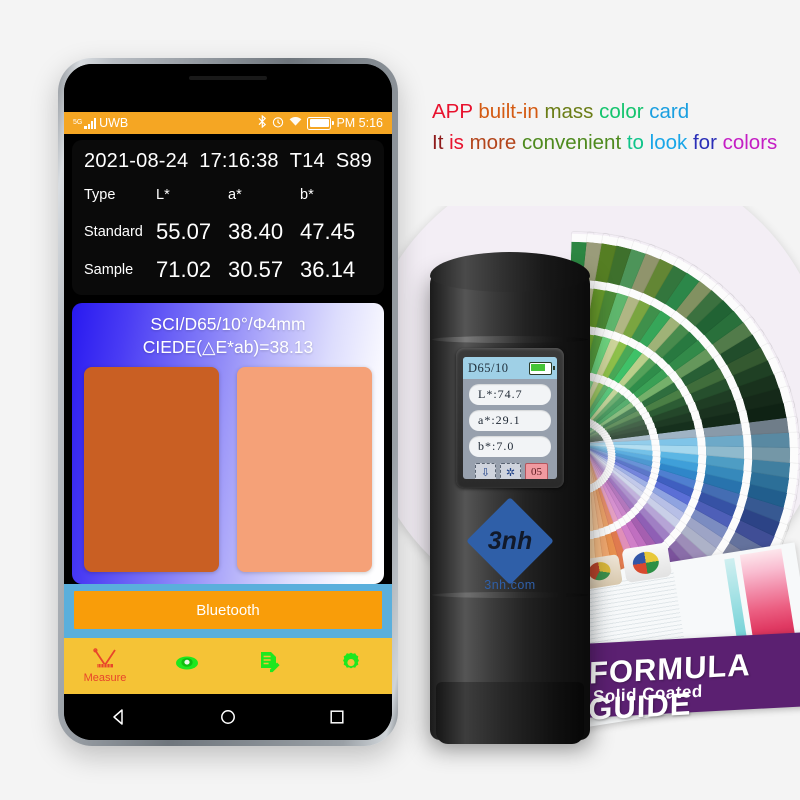 Image resolution: width=800 pixels, height=800 pixels. Describe the element at coordinates (100, 195) in the screenshot. I see `column-header-type: Type` at that location.